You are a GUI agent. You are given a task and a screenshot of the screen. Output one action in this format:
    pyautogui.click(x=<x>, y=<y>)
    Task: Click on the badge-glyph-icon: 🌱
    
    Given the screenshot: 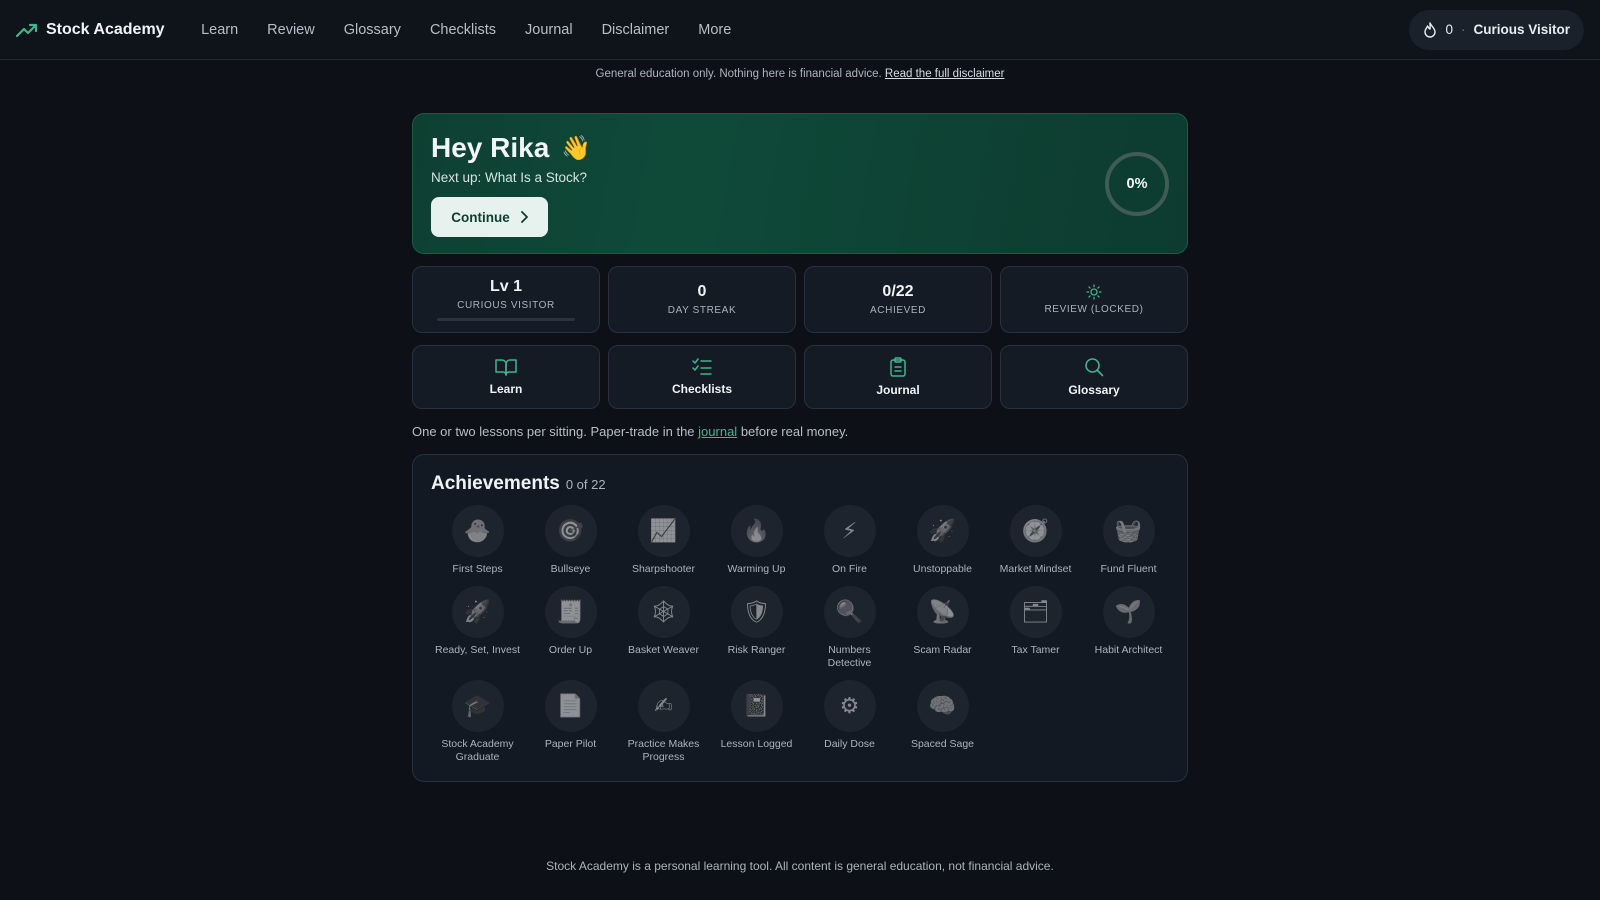 What is the action you would take?
    pyautogui.click(x=1128, y=611)
    